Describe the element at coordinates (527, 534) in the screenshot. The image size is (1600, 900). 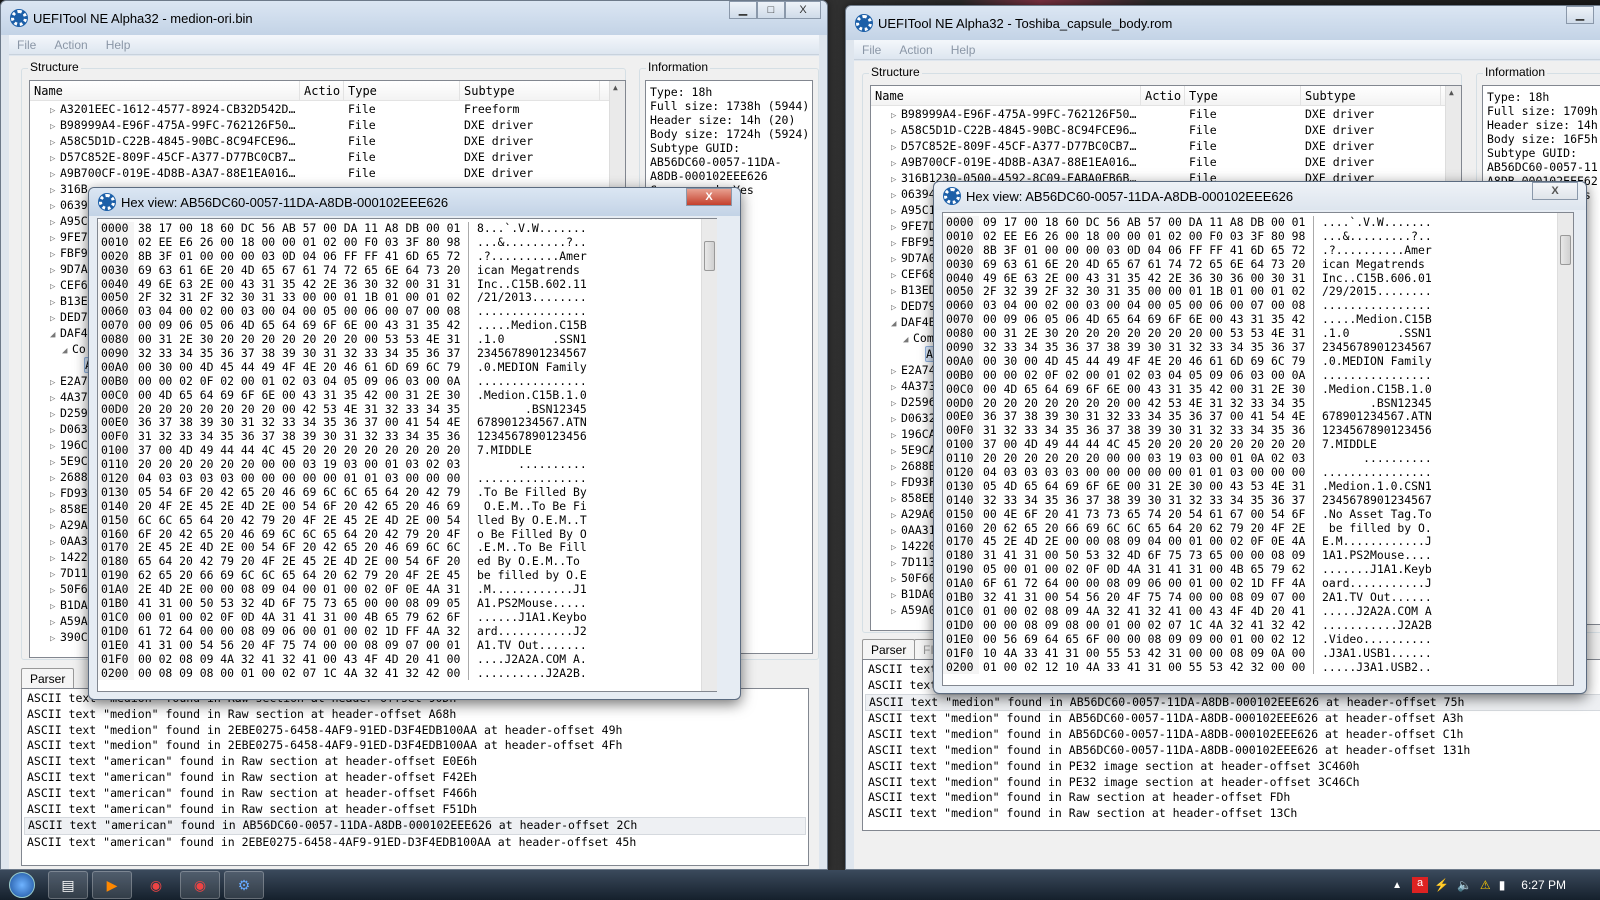
I see `hex-ascii: o Be Filled By O` at that location.